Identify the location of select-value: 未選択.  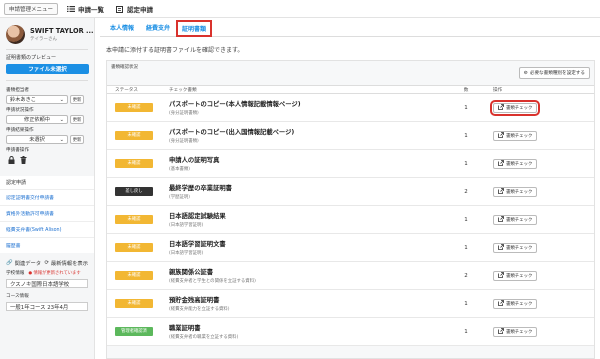
(37, 140).